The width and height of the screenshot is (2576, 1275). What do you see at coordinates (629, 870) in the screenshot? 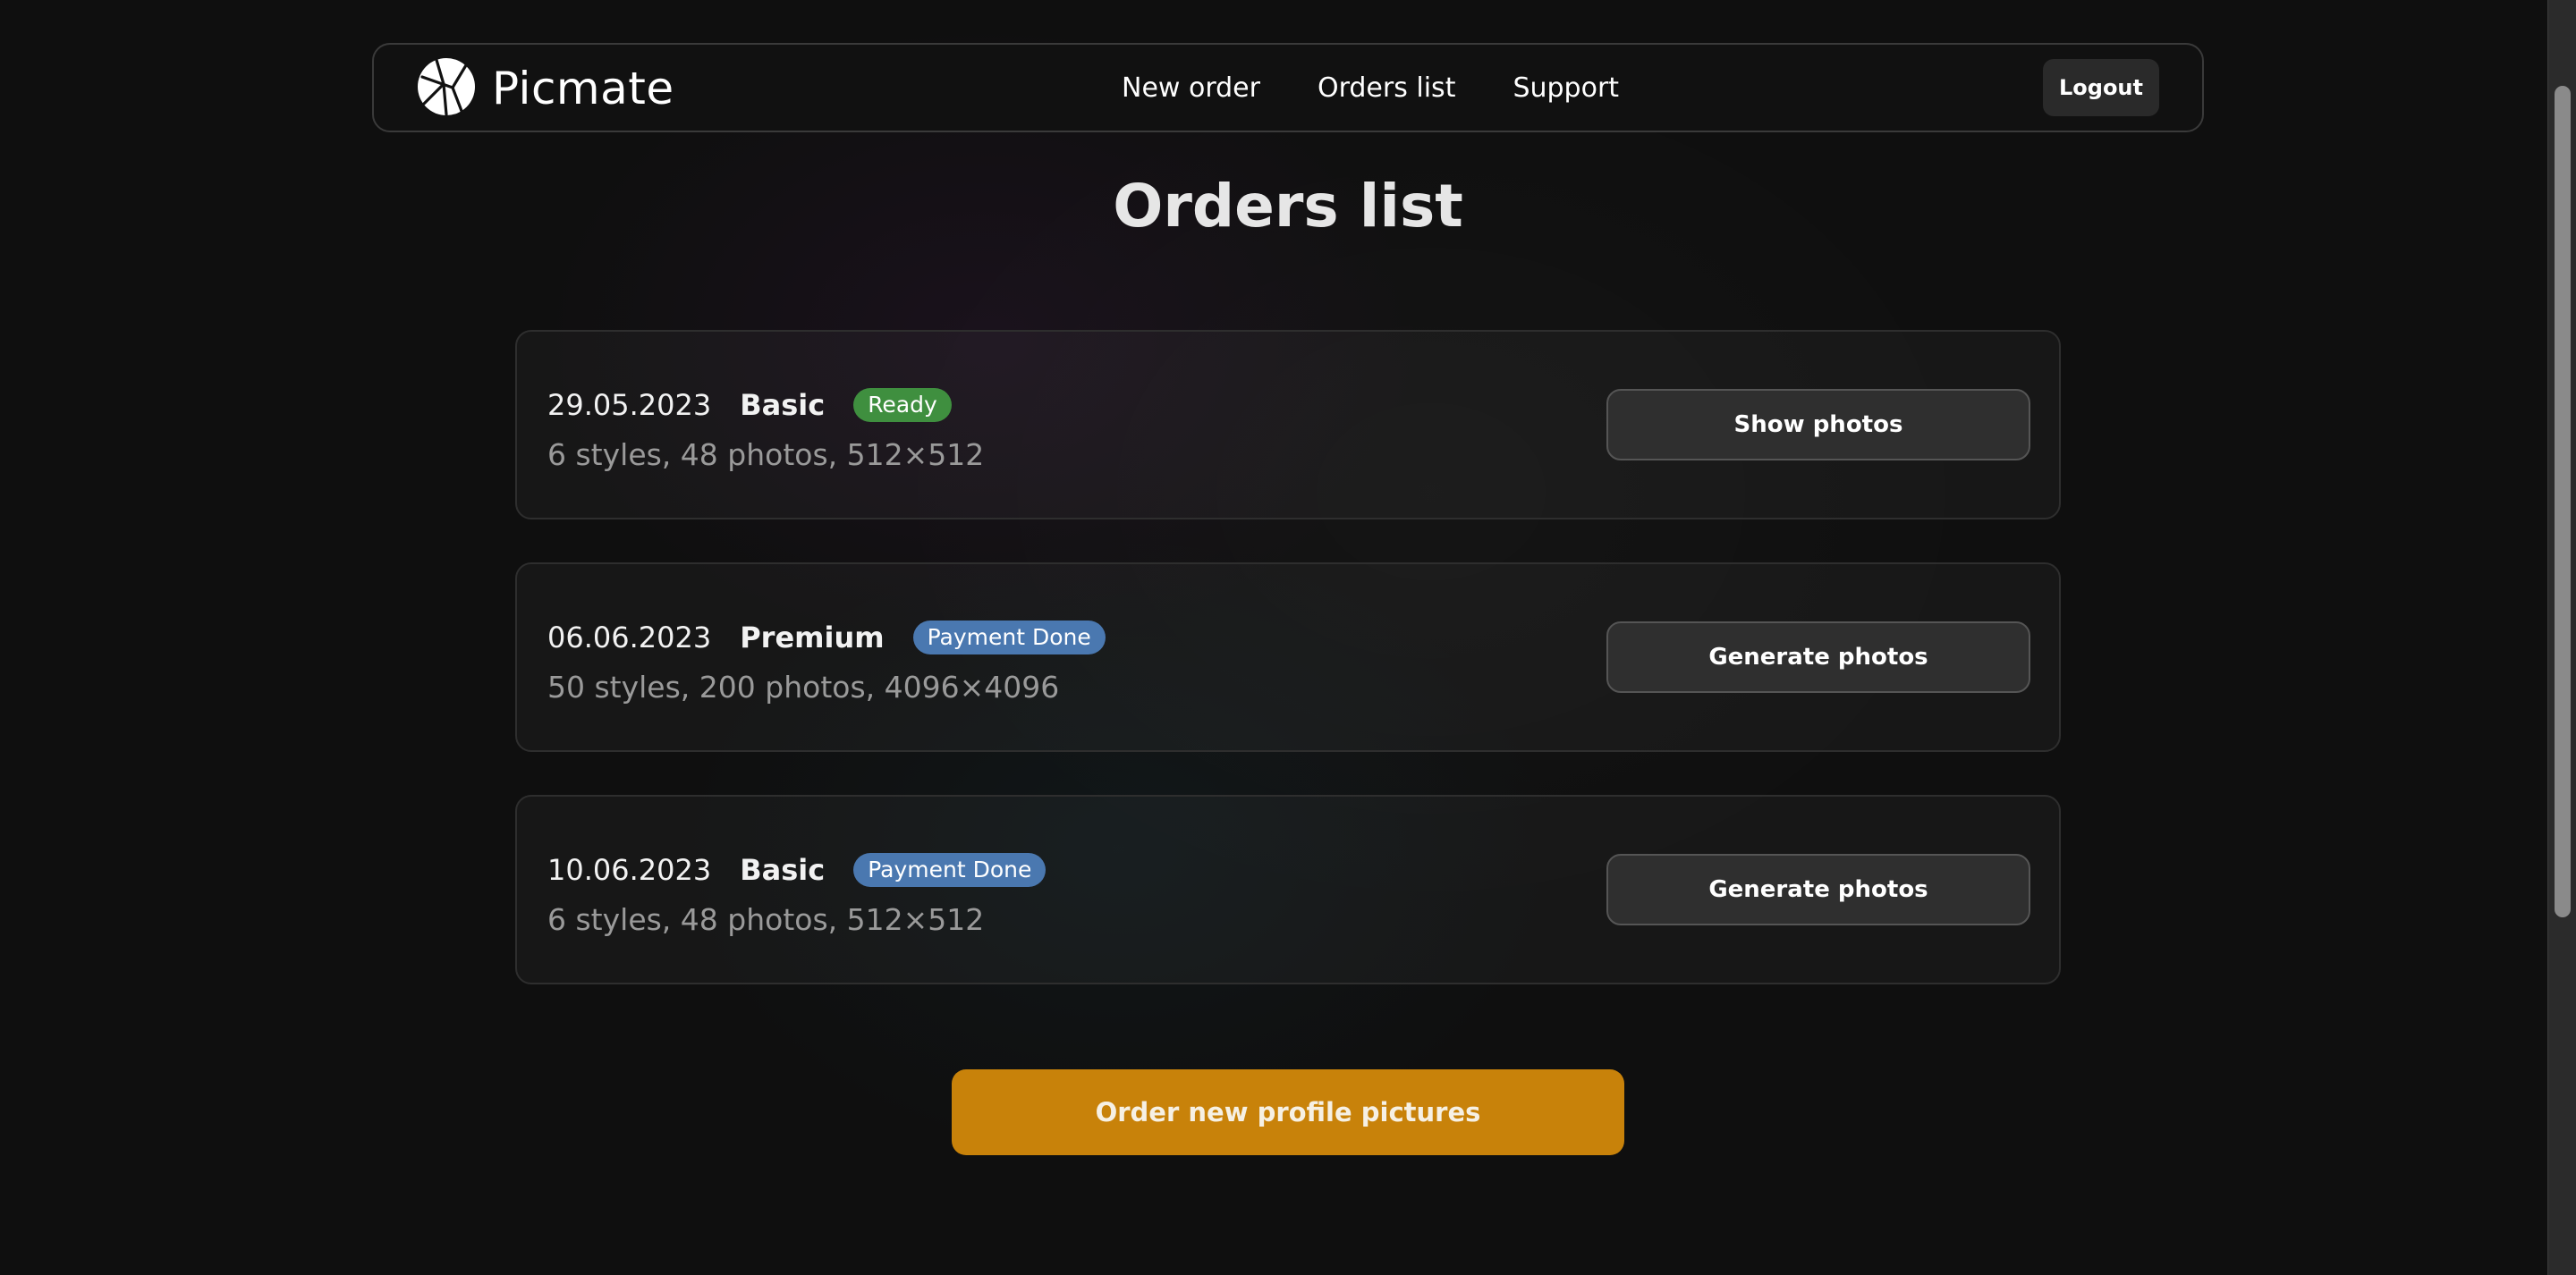
I see `order-date: 10.06.2023` at bounding box center [629, 870].